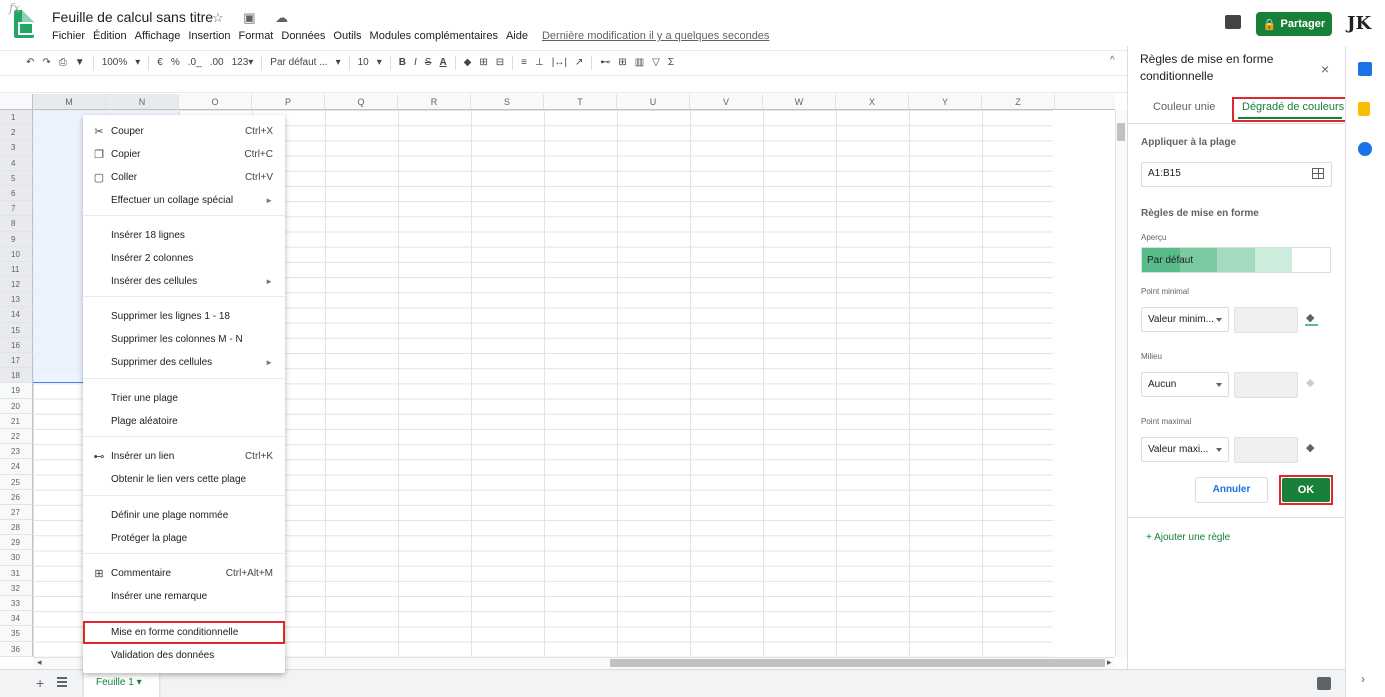  I want to click on row-header: 23, so click(16, 452).